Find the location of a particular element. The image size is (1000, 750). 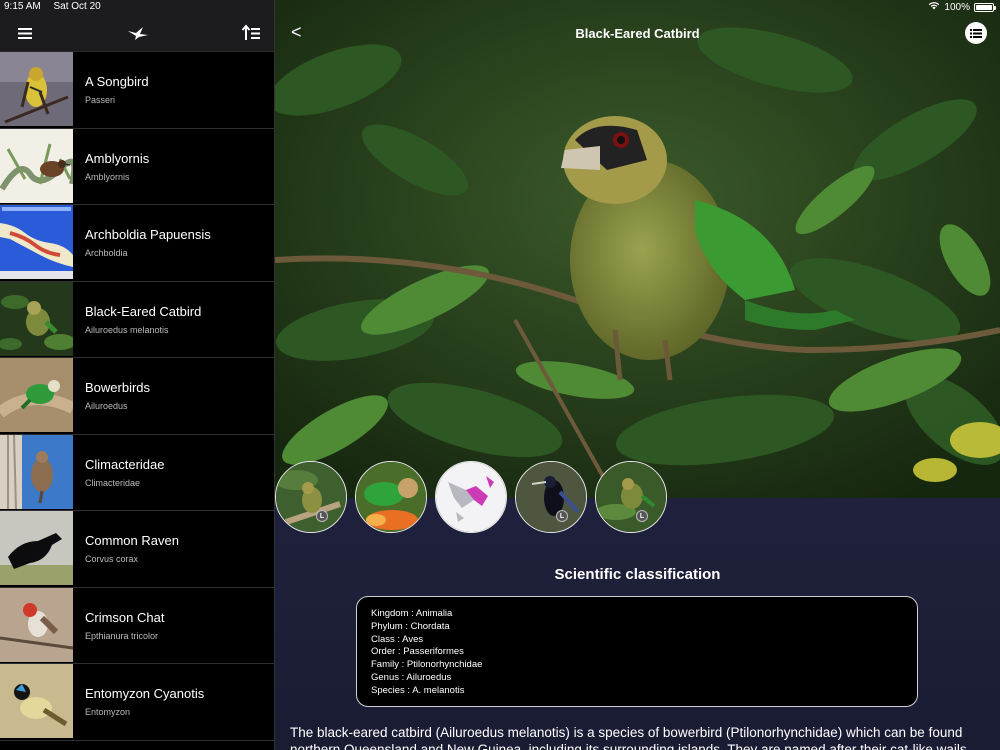

list-item-a-songbird: A Songbird Passeri is located at coordinates (137, 90).